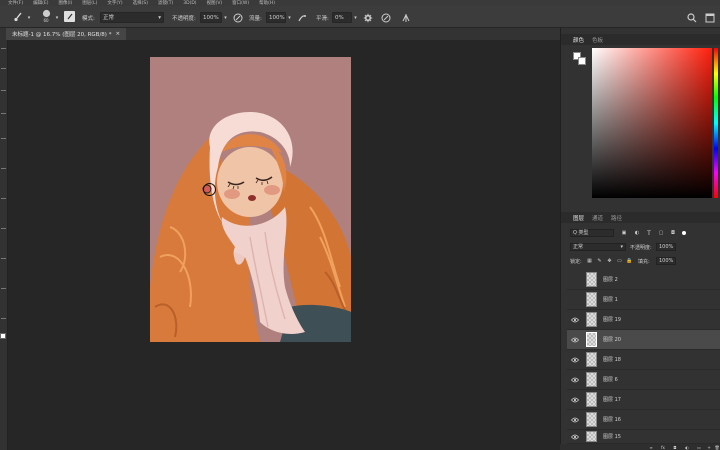 The width and height of the screenshot is (720, 450). Describe the element at coordinates (405, 17) in the screenshot. I see `symmetry-icon` at that location.